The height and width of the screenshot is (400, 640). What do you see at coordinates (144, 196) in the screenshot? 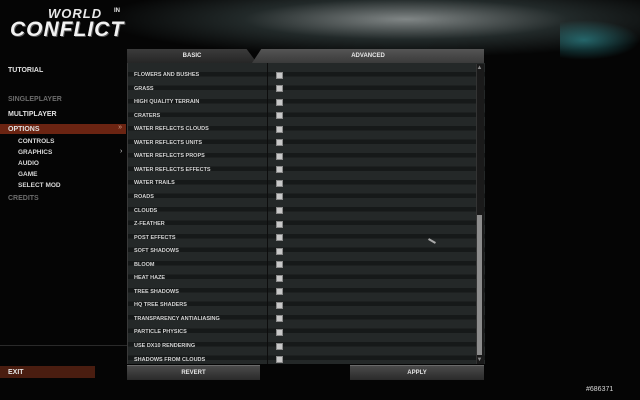
I see `option-label: ROADS` at bounding box center [144, 196].